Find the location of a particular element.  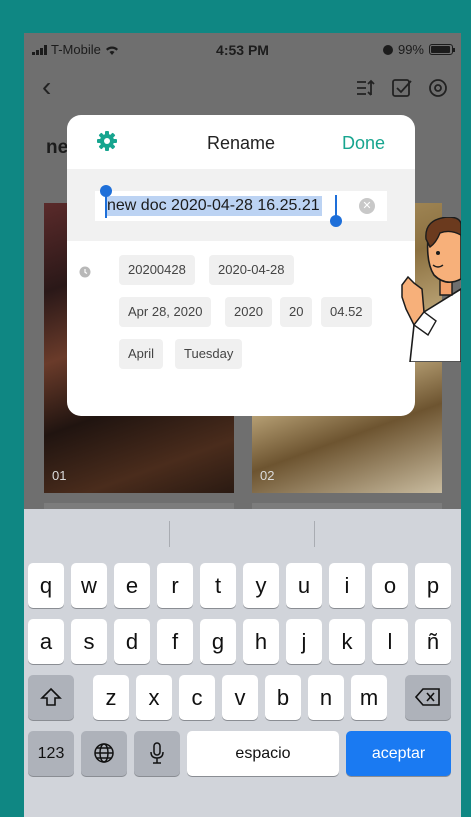

page-number: 01 is located at coordinates (59, 475).